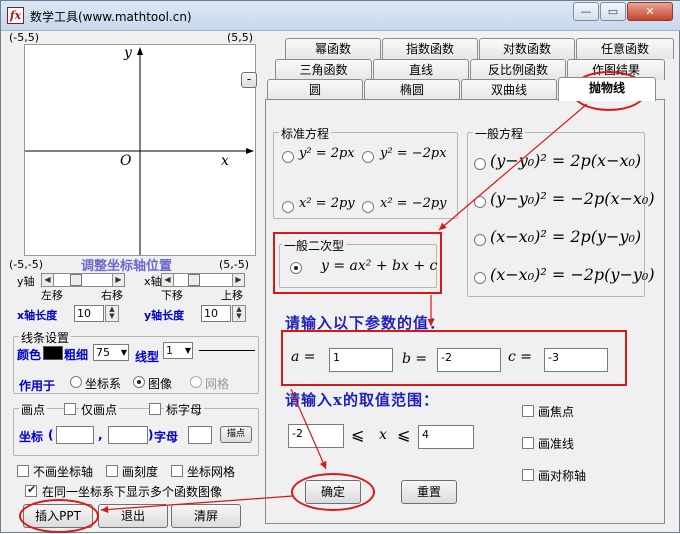  Describe the element at coordinates (469, 360) in the screenshot. I see `b-input: -2` at that location.